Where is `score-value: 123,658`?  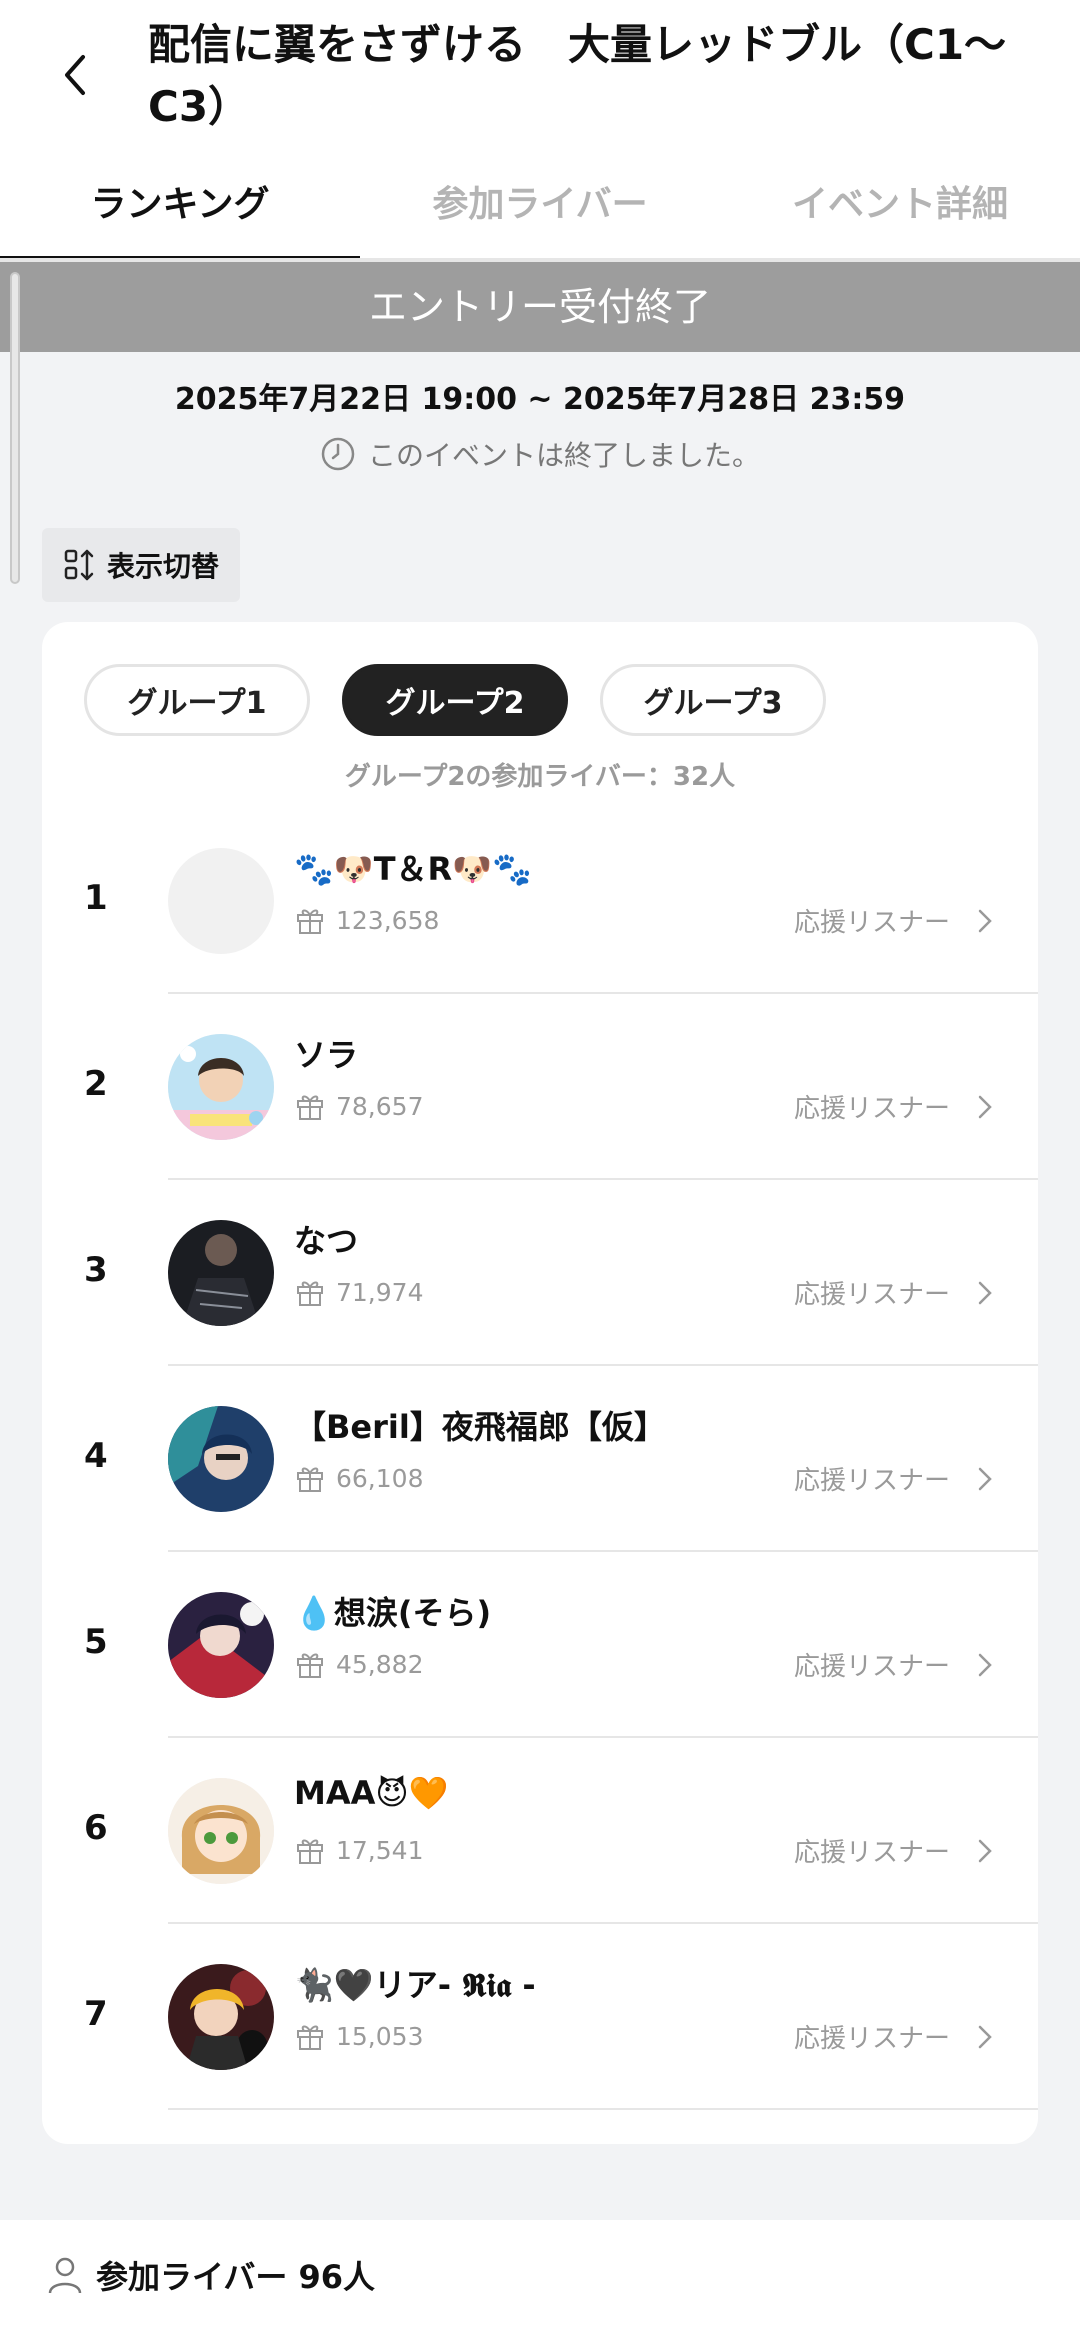
score-value: 123,658 is located at coordinates (388, 920).